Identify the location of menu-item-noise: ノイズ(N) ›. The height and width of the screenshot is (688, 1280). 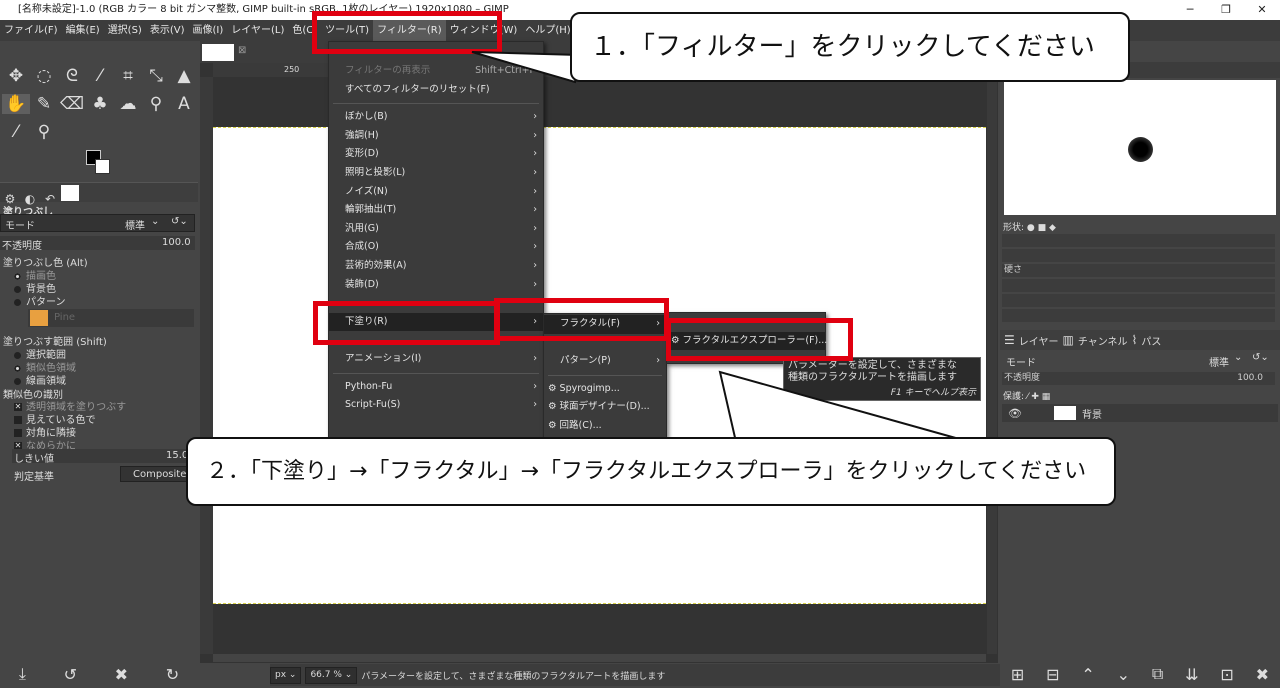
(436, 192).